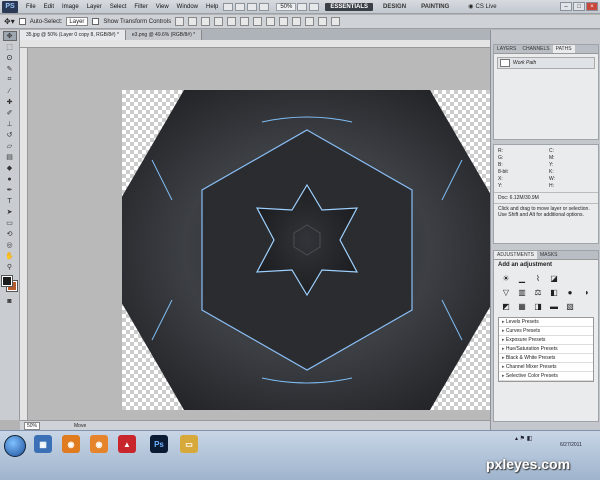 Image resolution: width=600 pixels, height=480 pixels. I want to click on marquee-tool-icon: ⬚, so click(10, 47).